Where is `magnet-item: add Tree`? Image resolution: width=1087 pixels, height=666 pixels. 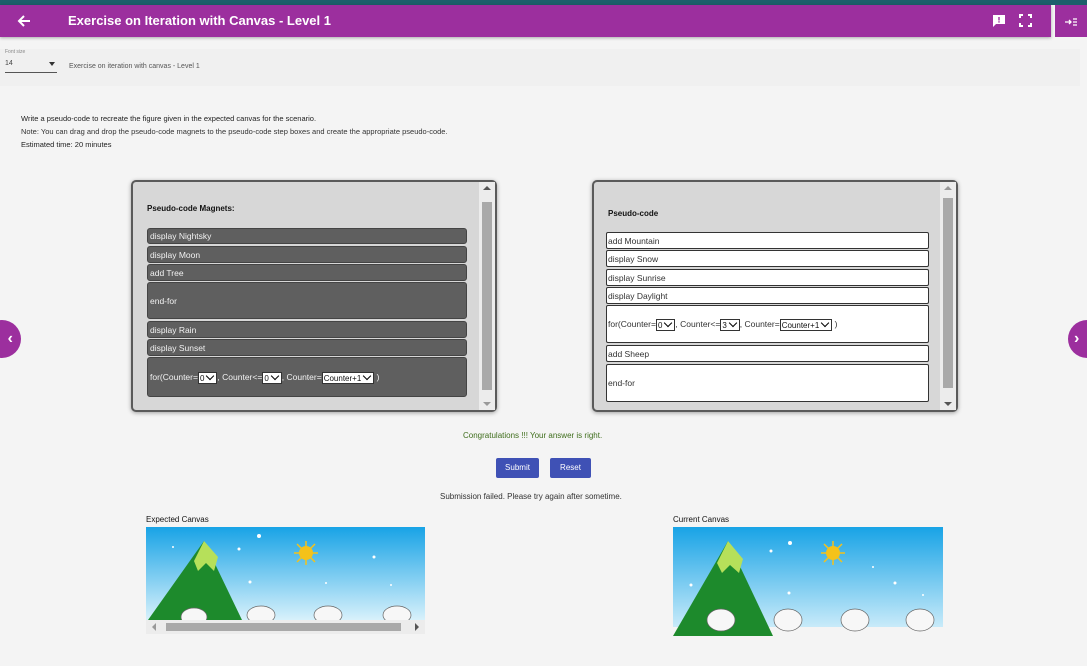 magnet-item: add Tree is located at coordinates (307, 272).